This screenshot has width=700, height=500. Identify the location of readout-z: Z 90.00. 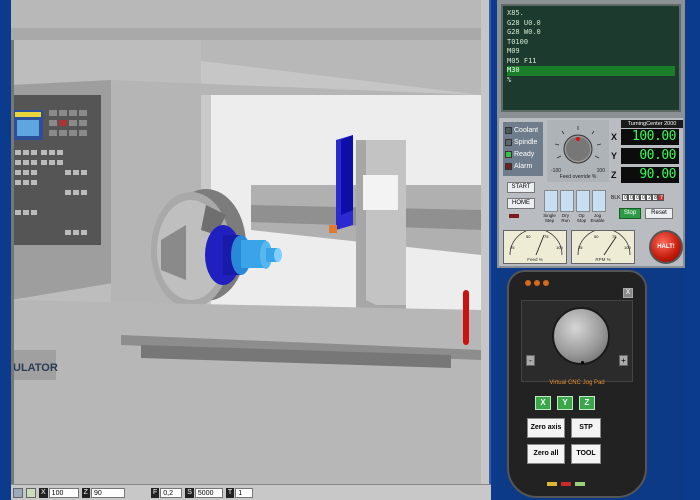
(645, 175).